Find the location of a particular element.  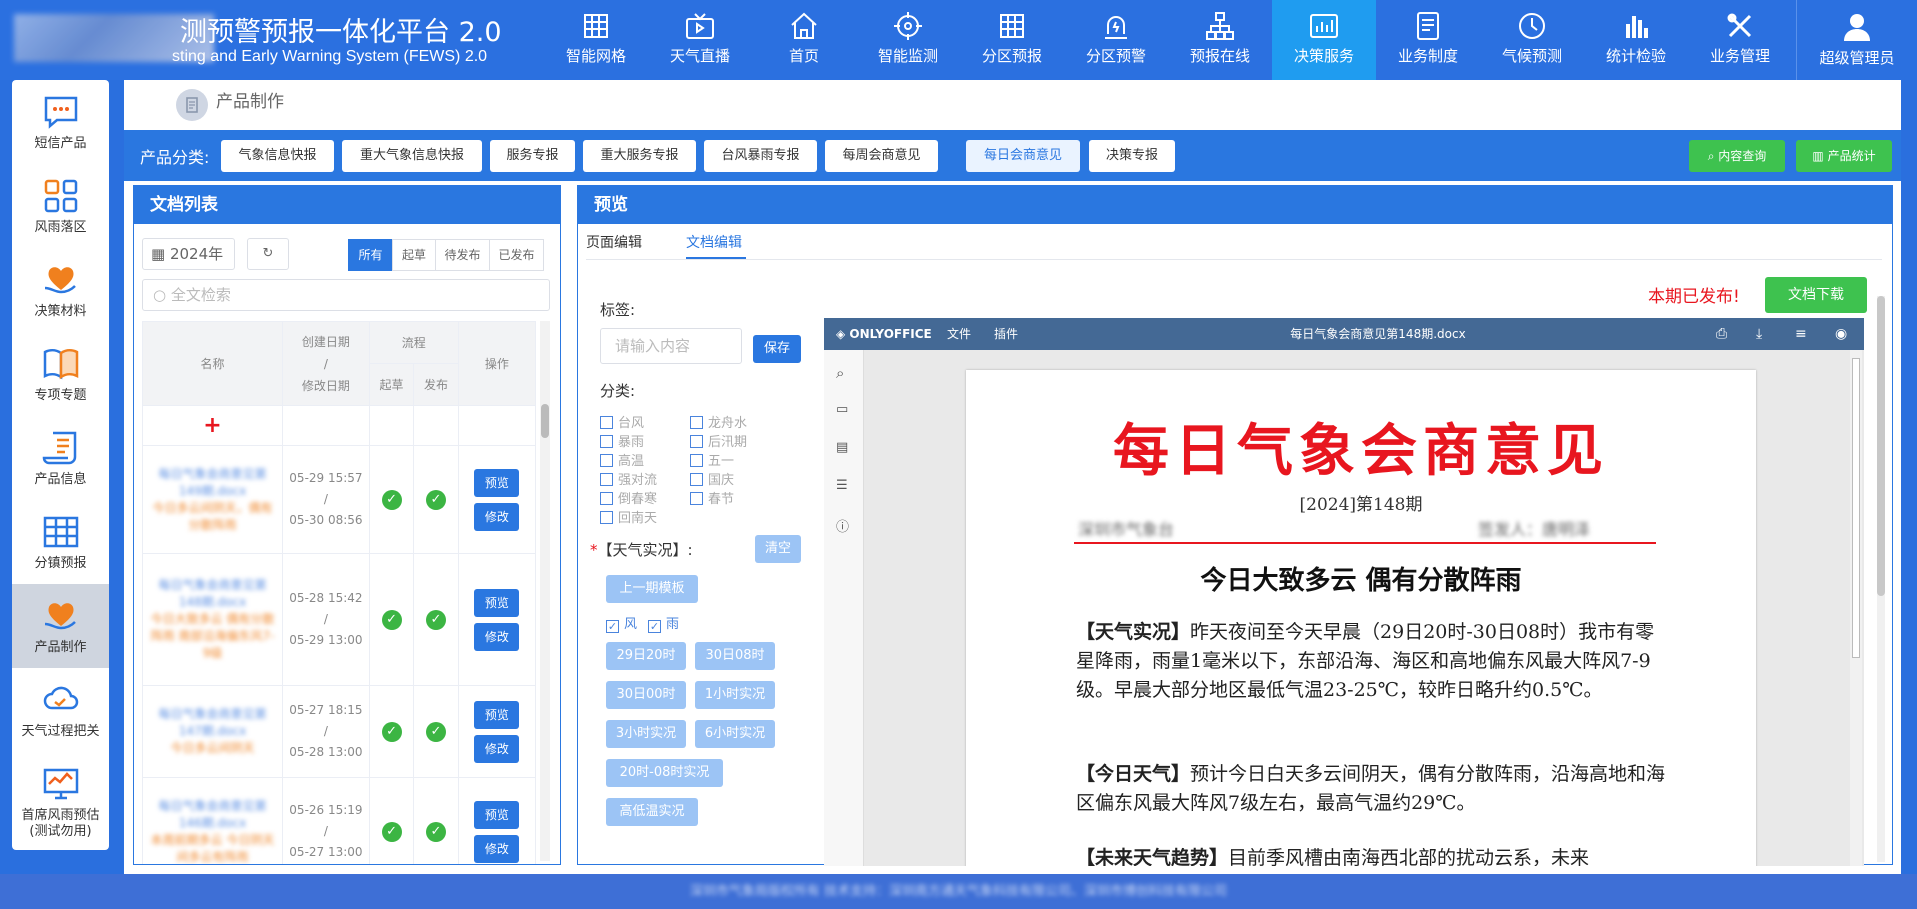

nav-monitoring: 智能监测 is located at coordinates (908, 40).